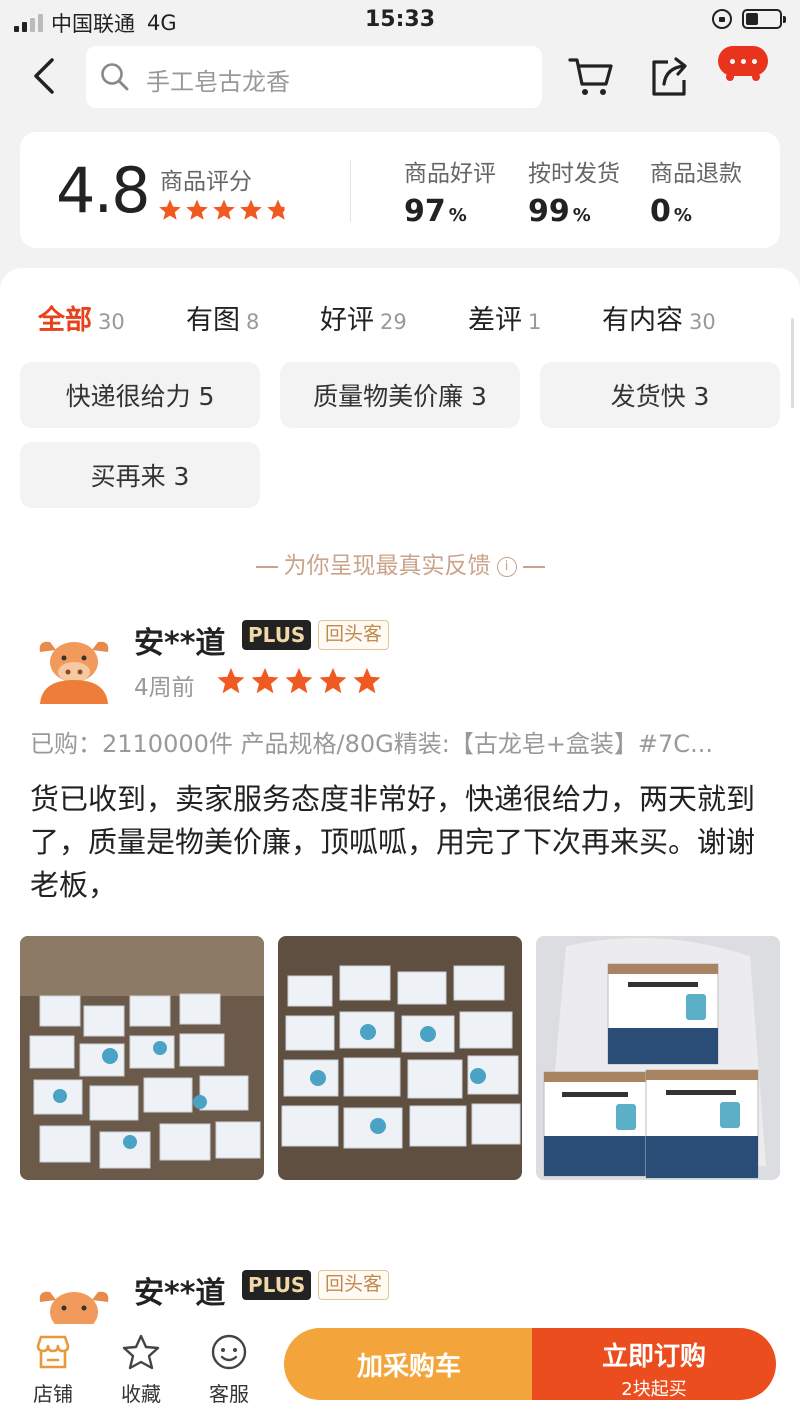 This screenshot has width=800, height=1422. What do you see at coordinates (53, 1352) in the screenshot?
I see `shop-icon` at bounding box center [53, 1352].